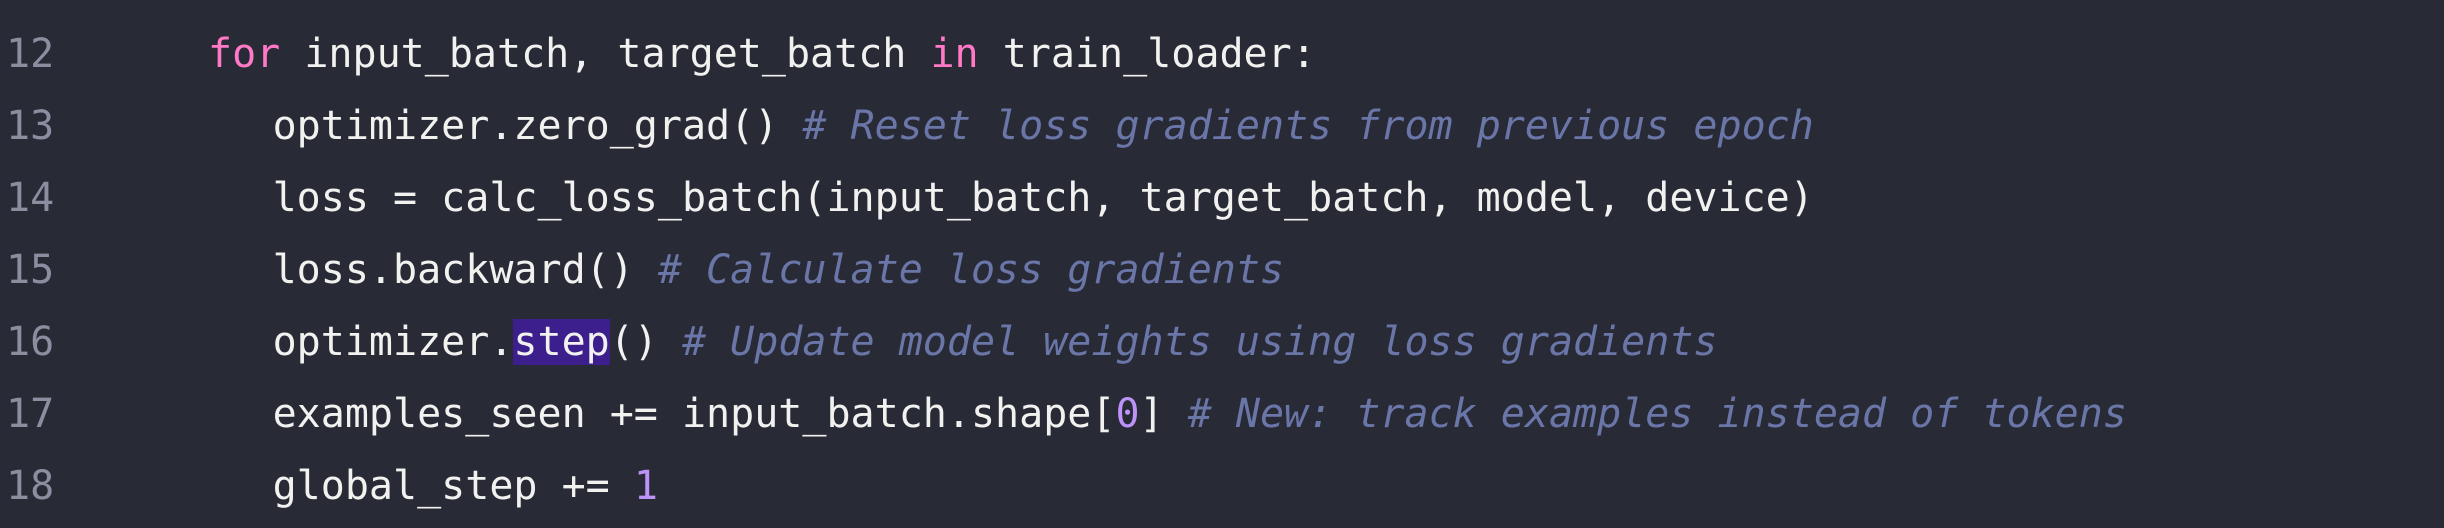  Describe the element at coordinates (954, 54) in the screenshot. I see `keyword-token: in` at that location.